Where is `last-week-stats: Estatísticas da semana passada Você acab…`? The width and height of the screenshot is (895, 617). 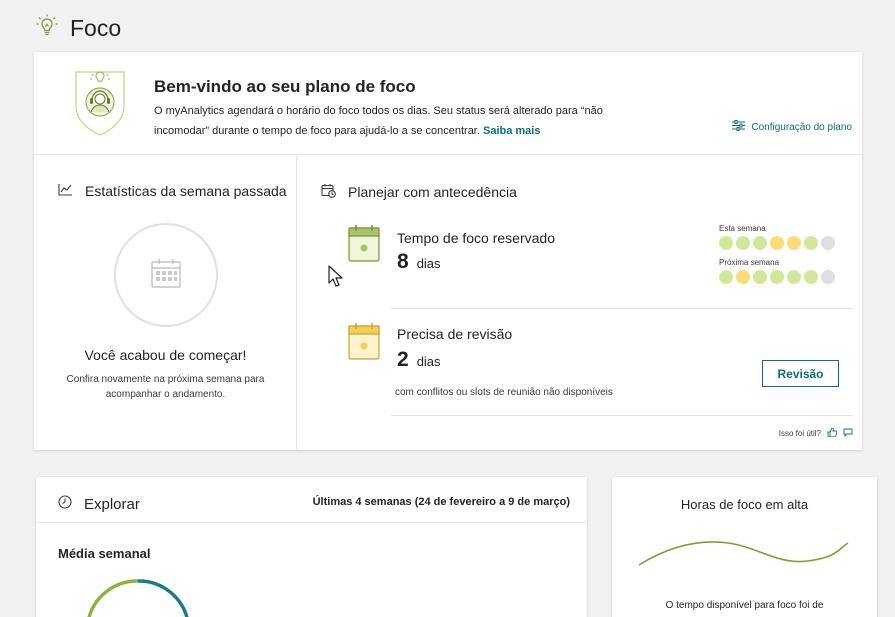
last-week-stats: Estatísticas da semana passada Você acab… is located at coordinates (165, 303).